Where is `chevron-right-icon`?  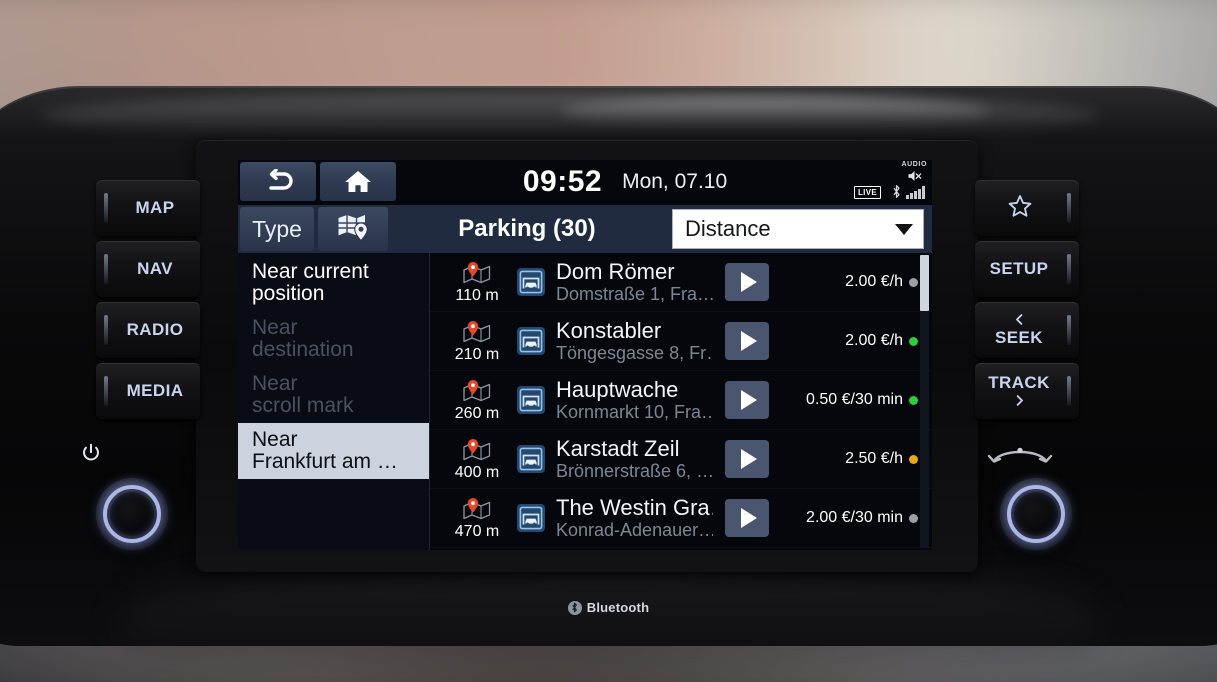
chevron-right-icon is located at coordinates (1019, 401).